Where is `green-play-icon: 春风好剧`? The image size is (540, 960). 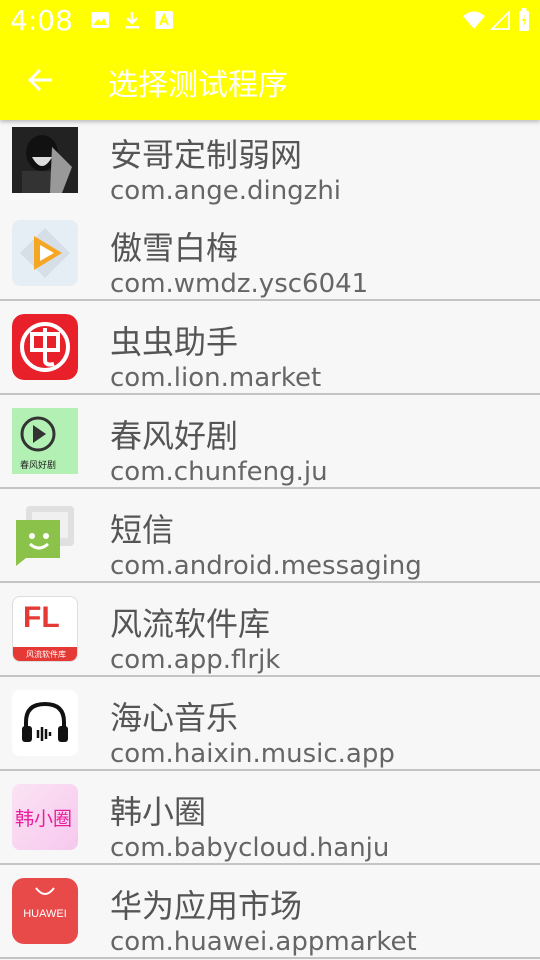
green-play-icon: 春风好剧 is located at coordinates (45, 441).